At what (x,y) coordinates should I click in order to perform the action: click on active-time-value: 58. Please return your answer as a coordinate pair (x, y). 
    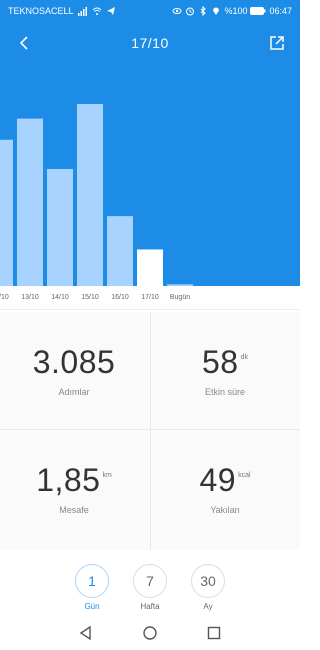
    Looking at the image, I should click on (220, 362).